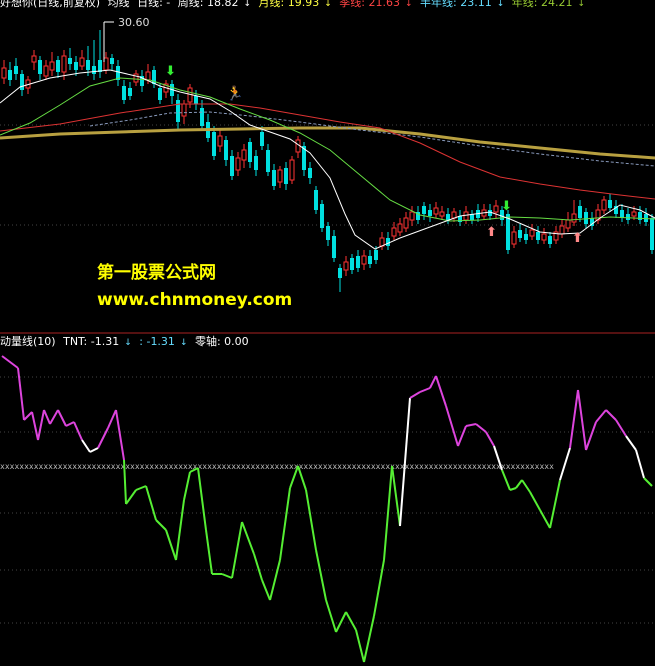  Describe the element at coordinates (327, 143) in the screenshot. I see `year-line` at that location.